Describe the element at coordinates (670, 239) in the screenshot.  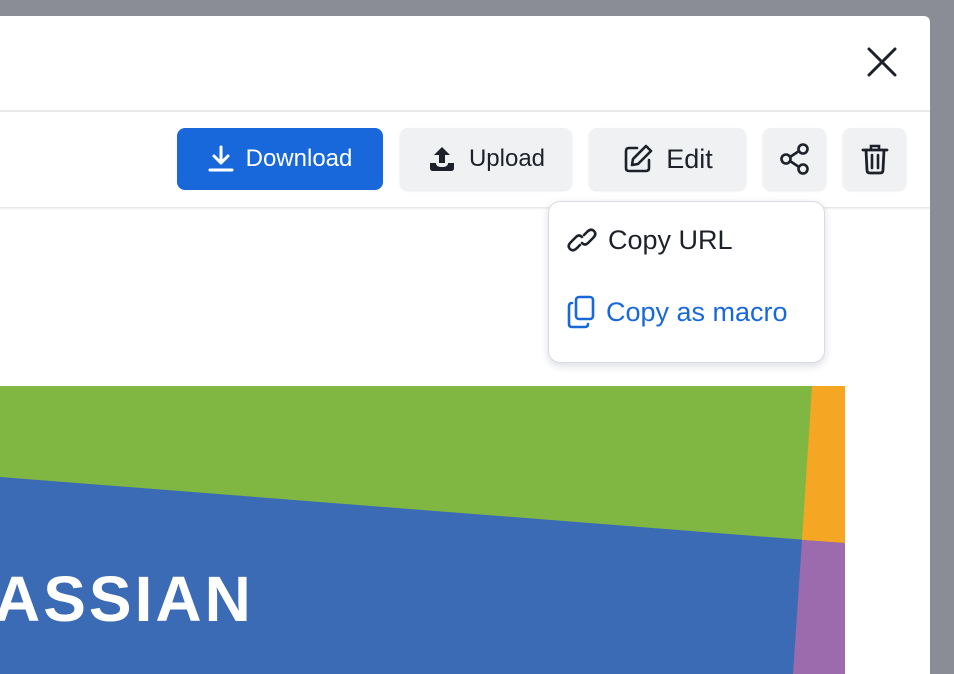
I see `copy-url-label: Copy URL` at that location.